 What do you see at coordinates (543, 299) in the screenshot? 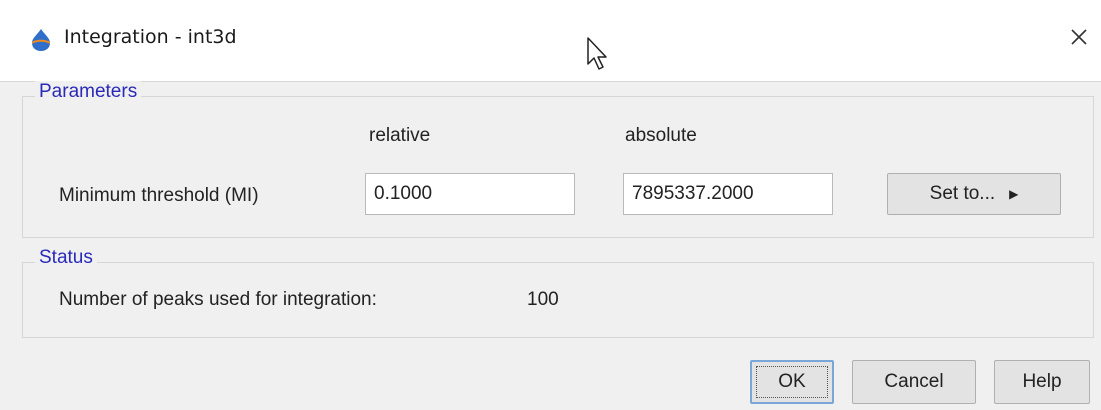
I see `peaks-used-value: 100` at bounding box center [543, 299].